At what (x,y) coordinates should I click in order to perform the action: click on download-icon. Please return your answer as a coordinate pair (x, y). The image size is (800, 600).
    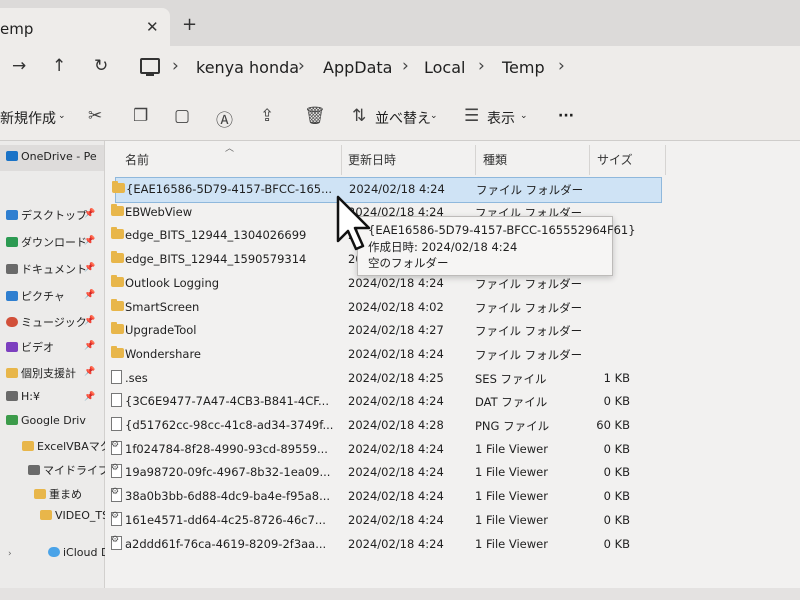
    Looking at the image, I should click on (12, 242).